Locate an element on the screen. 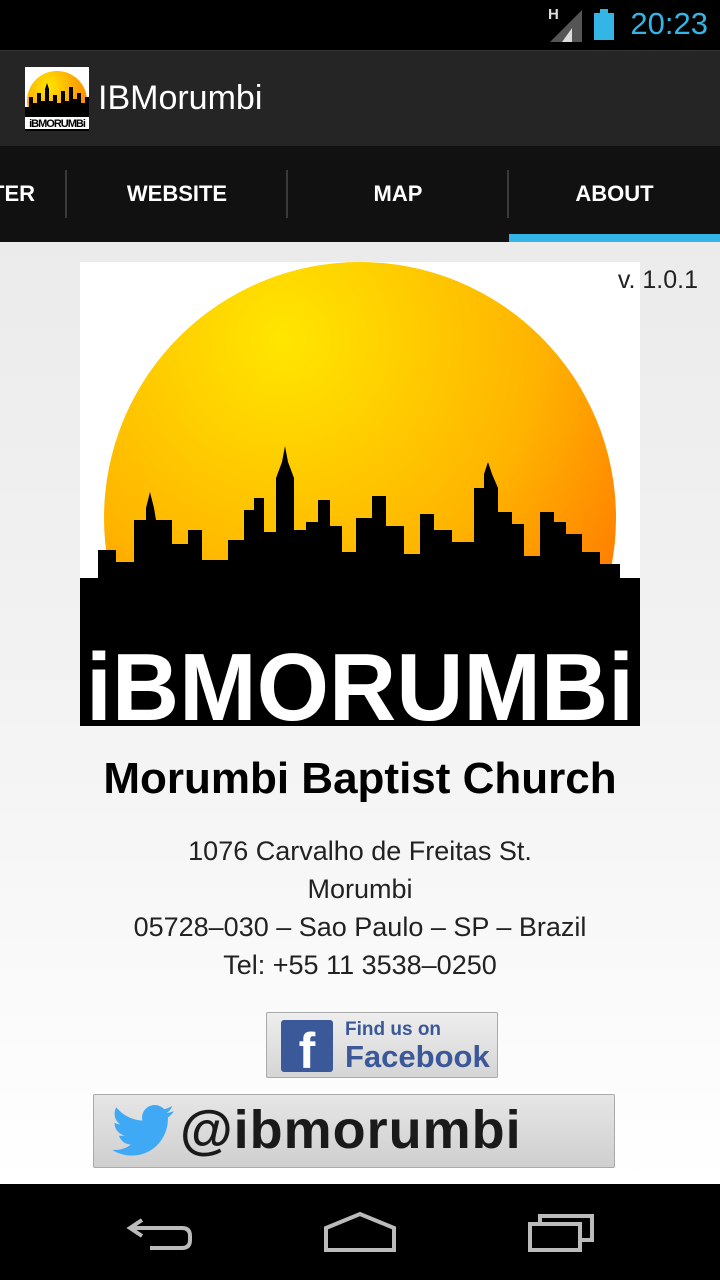  tab-map: MAP is located at coordinates (398, 194).